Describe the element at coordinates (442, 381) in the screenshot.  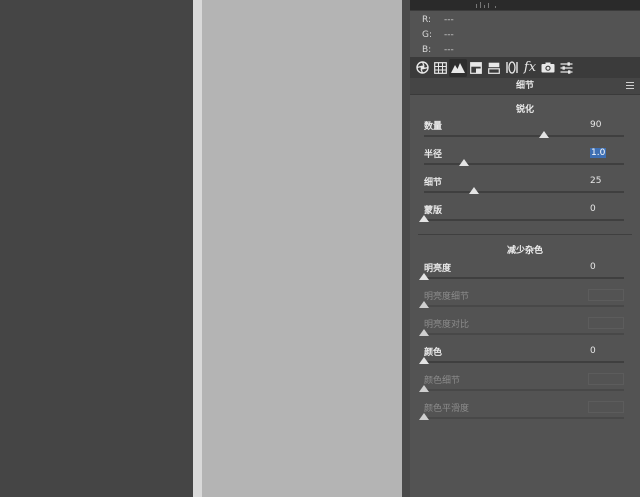
I see `color-detail-label: 颜色细节` at that location.